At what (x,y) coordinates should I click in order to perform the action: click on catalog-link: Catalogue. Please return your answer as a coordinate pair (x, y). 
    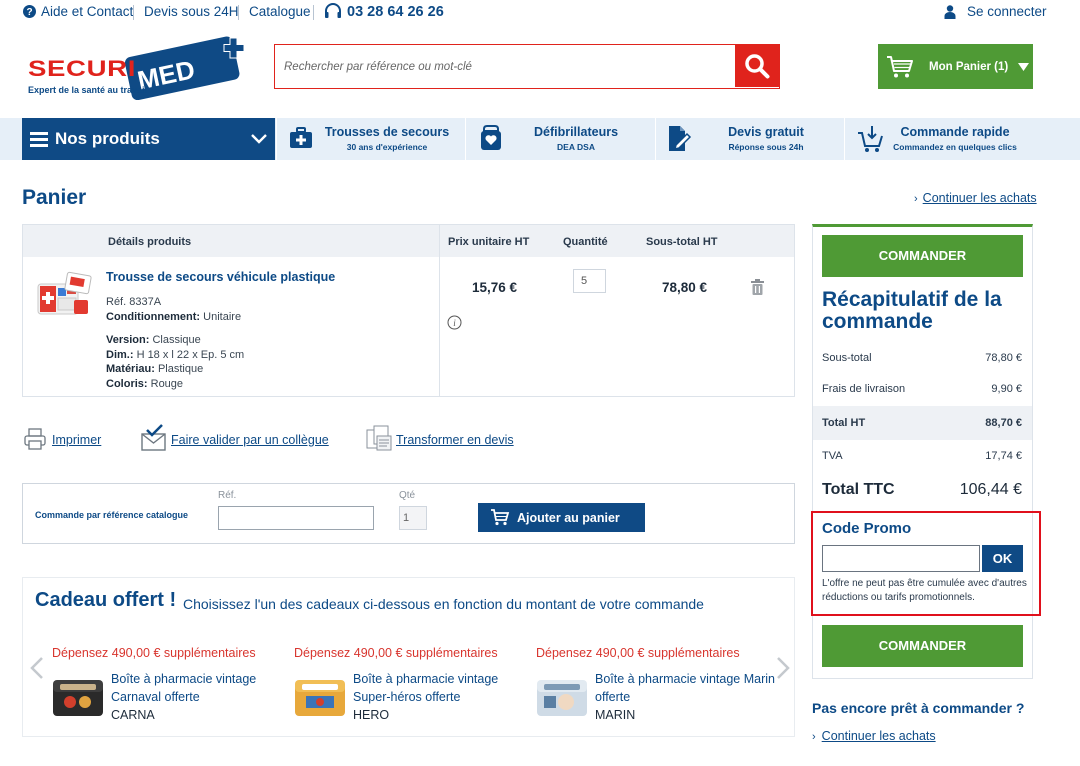
    Looking at the image, I should click on (280, 11).